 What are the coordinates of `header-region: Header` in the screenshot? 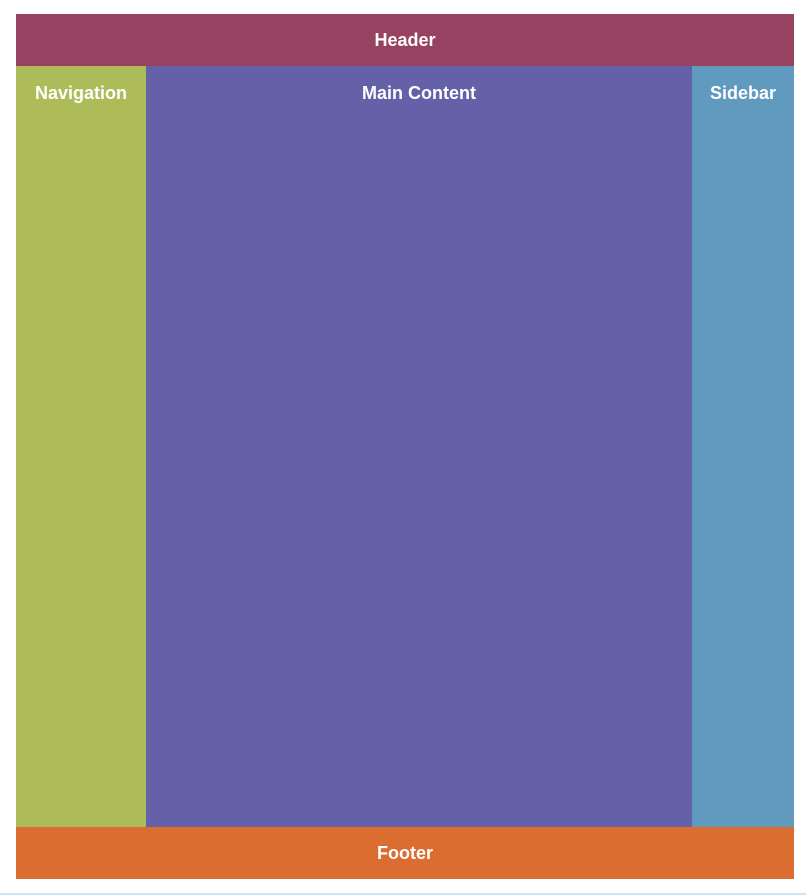 It's located at (405, 40).